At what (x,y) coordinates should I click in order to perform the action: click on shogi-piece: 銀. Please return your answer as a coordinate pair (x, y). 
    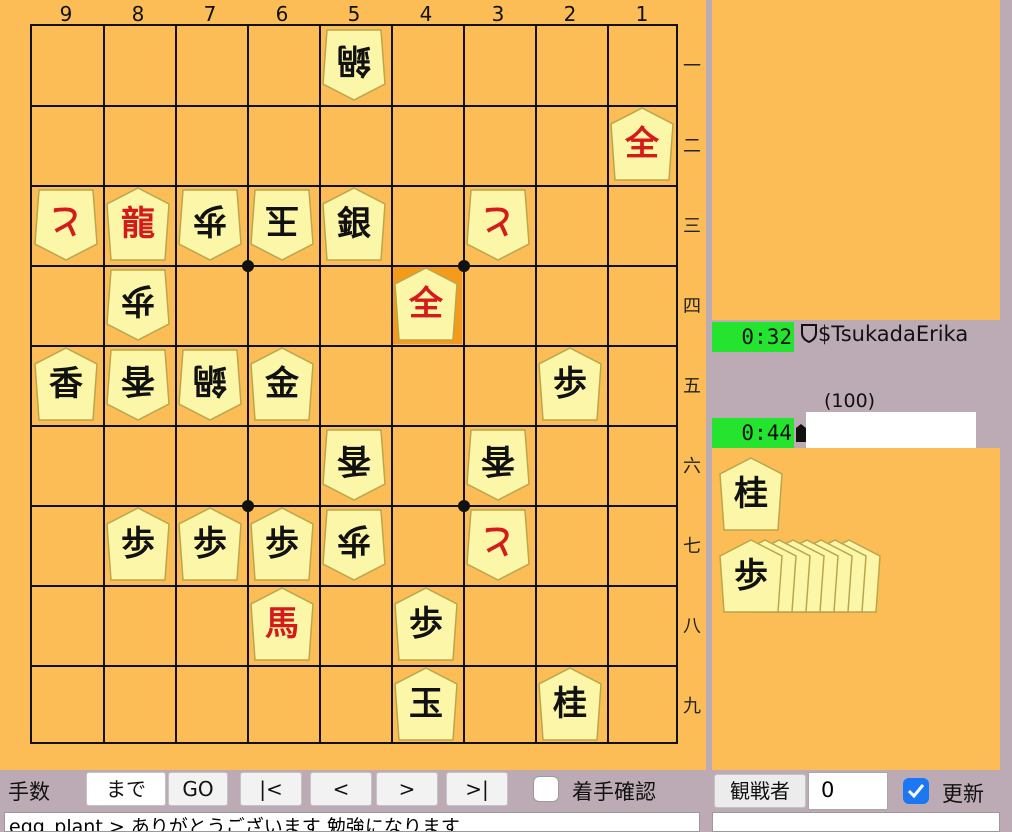
    Looking at the image, I should click on (354, 224).